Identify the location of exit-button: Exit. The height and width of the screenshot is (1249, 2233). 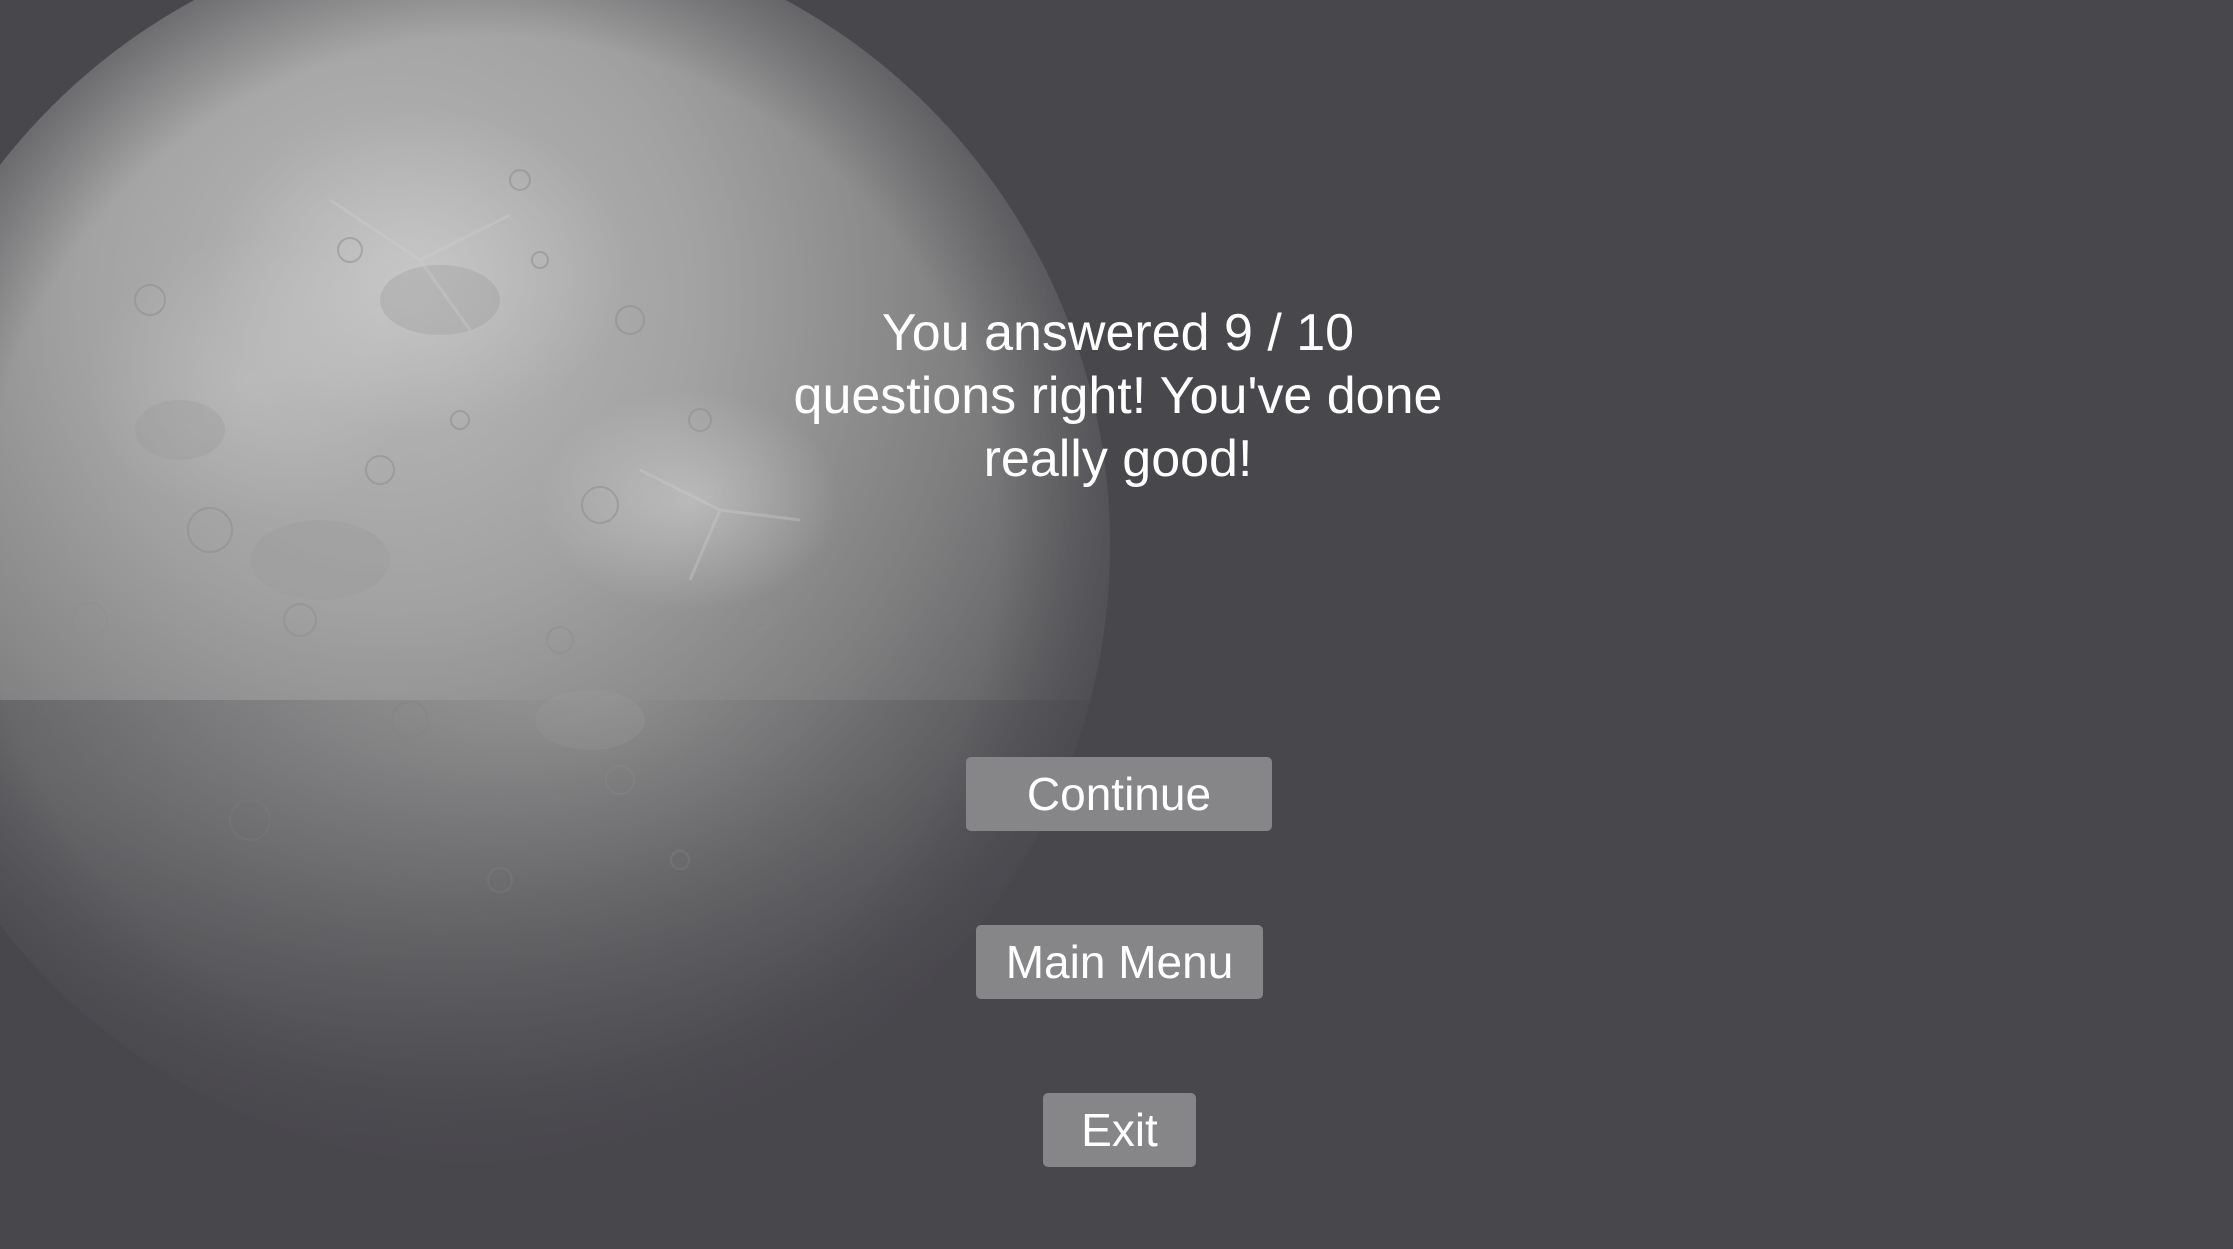
(1119, 1130).